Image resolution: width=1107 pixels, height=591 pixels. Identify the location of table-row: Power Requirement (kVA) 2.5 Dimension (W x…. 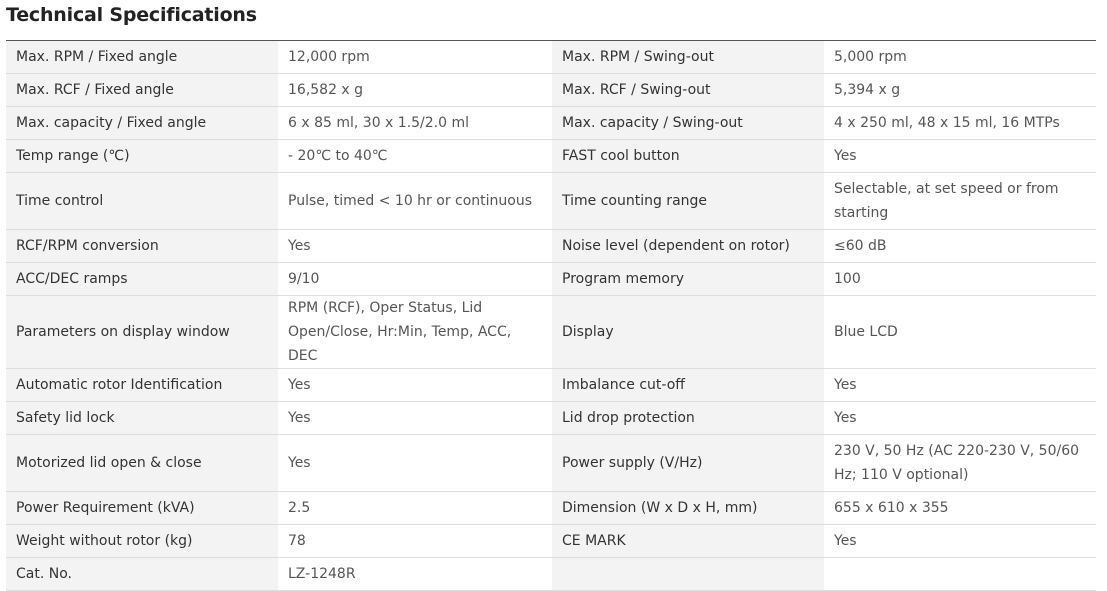
(551, 508).